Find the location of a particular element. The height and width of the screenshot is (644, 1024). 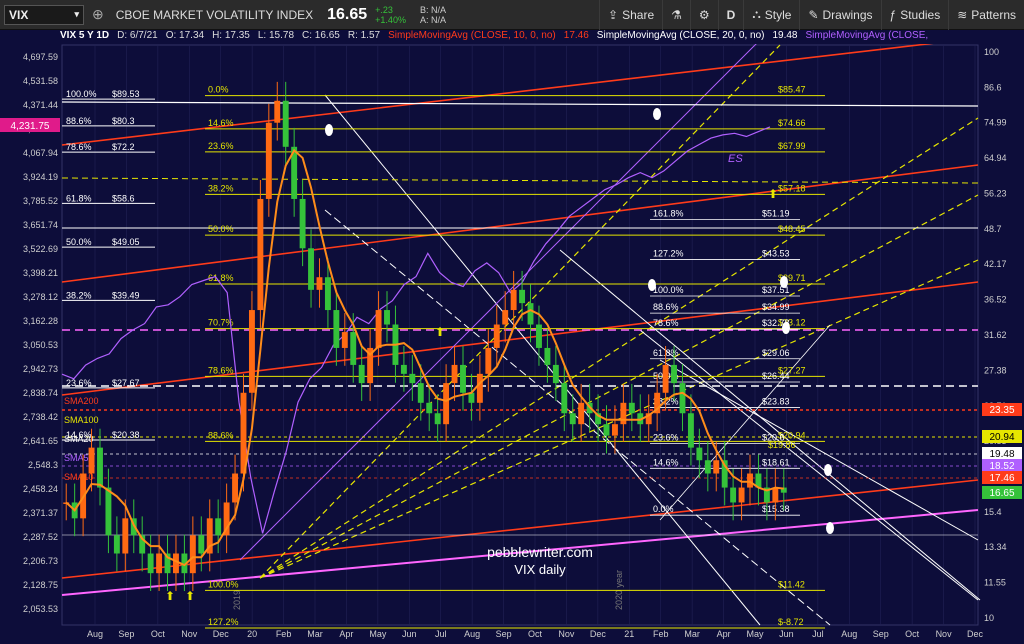

left-axis-tick: 2,458.24 is located at coordinates (40, 489).